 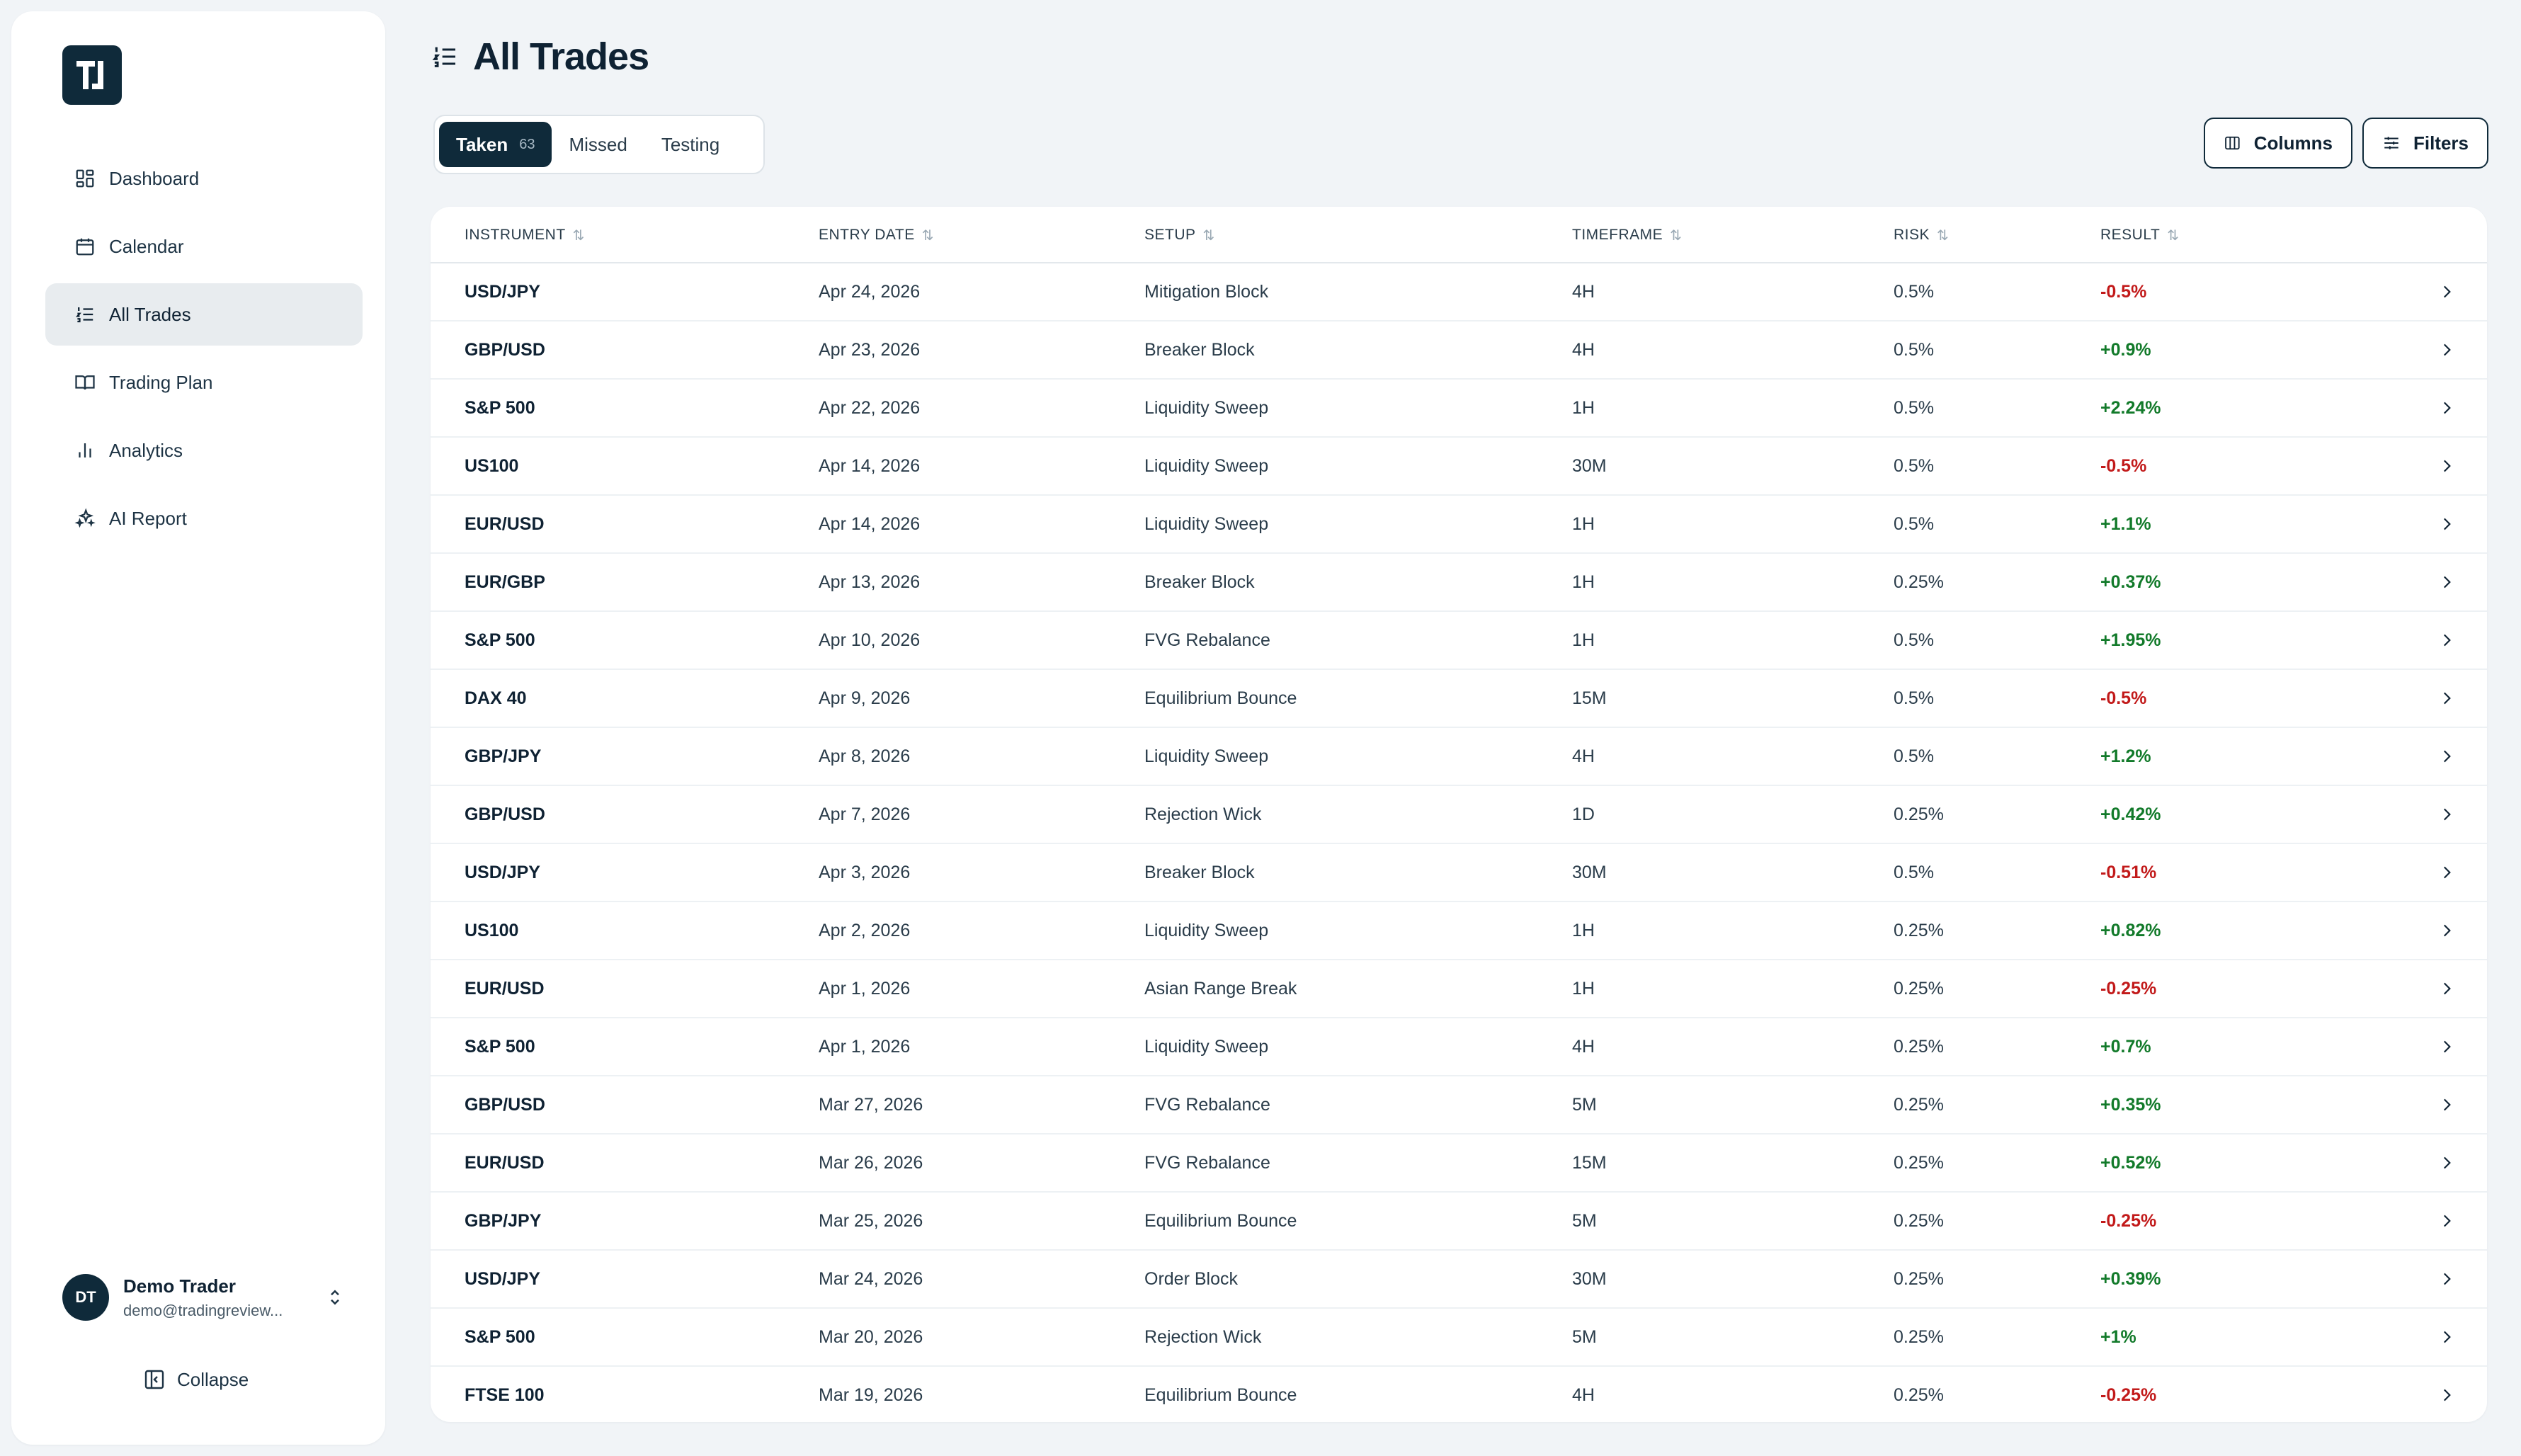 I want to click on instrument-cell: S&P 500, so click(x=500, y=1046).